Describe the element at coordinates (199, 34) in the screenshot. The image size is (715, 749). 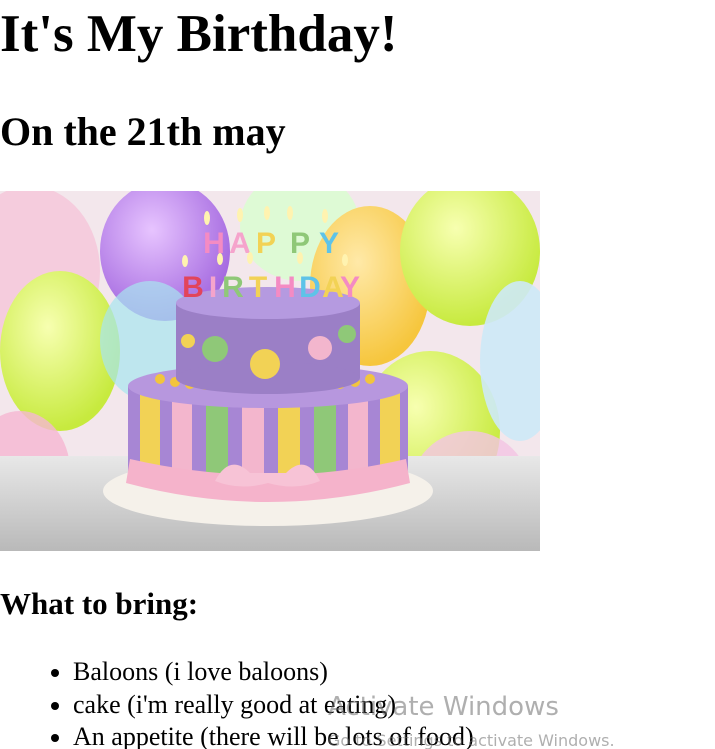
I see `page-title: It's My Birthday!` at that location.